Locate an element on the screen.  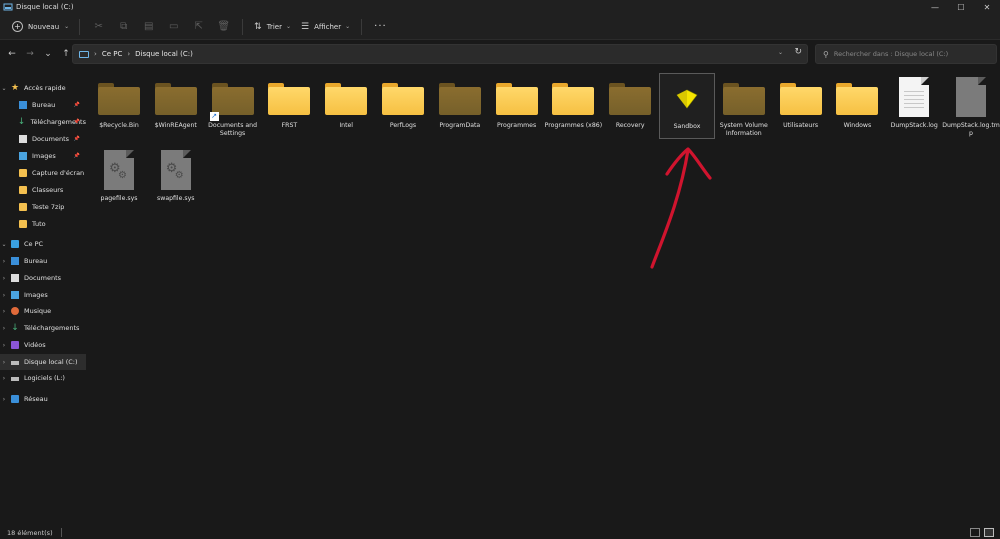
refresh-icon: ↻ is located at coordinates (798, 52).